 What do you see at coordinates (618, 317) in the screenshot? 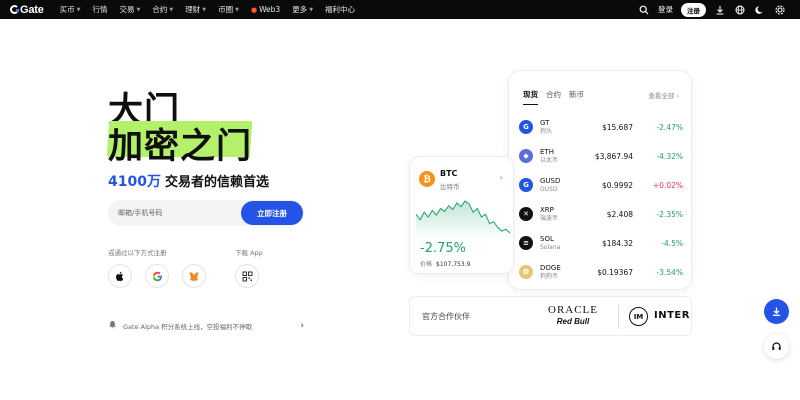
I see `partner-divider` at bounding box center [618, 317].